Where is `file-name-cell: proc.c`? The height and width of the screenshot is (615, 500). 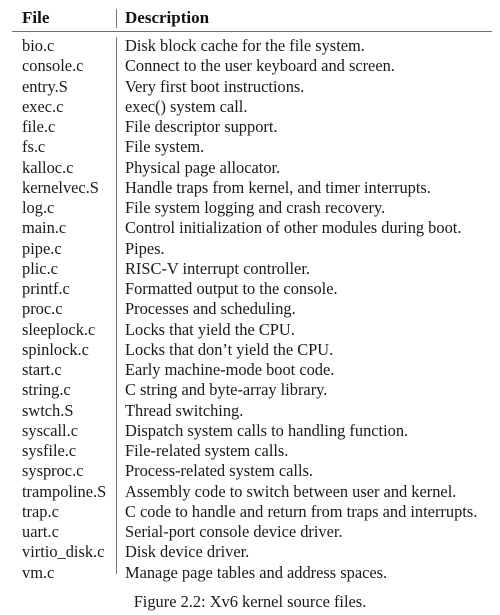
file-name-cell: proc.c is located at coordinates (42, 309).